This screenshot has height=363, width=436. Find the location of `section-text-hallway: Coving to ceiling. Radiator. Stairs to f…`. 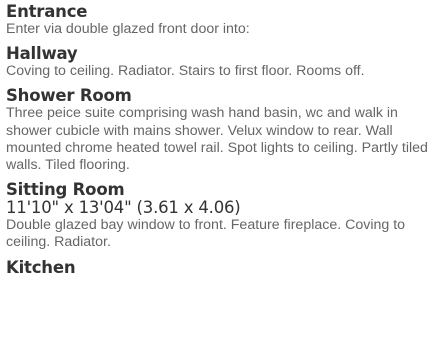

section-text-hallway: Coving to ceiling. Radiator. Stairs to f… is located at coordinates (185, 71).